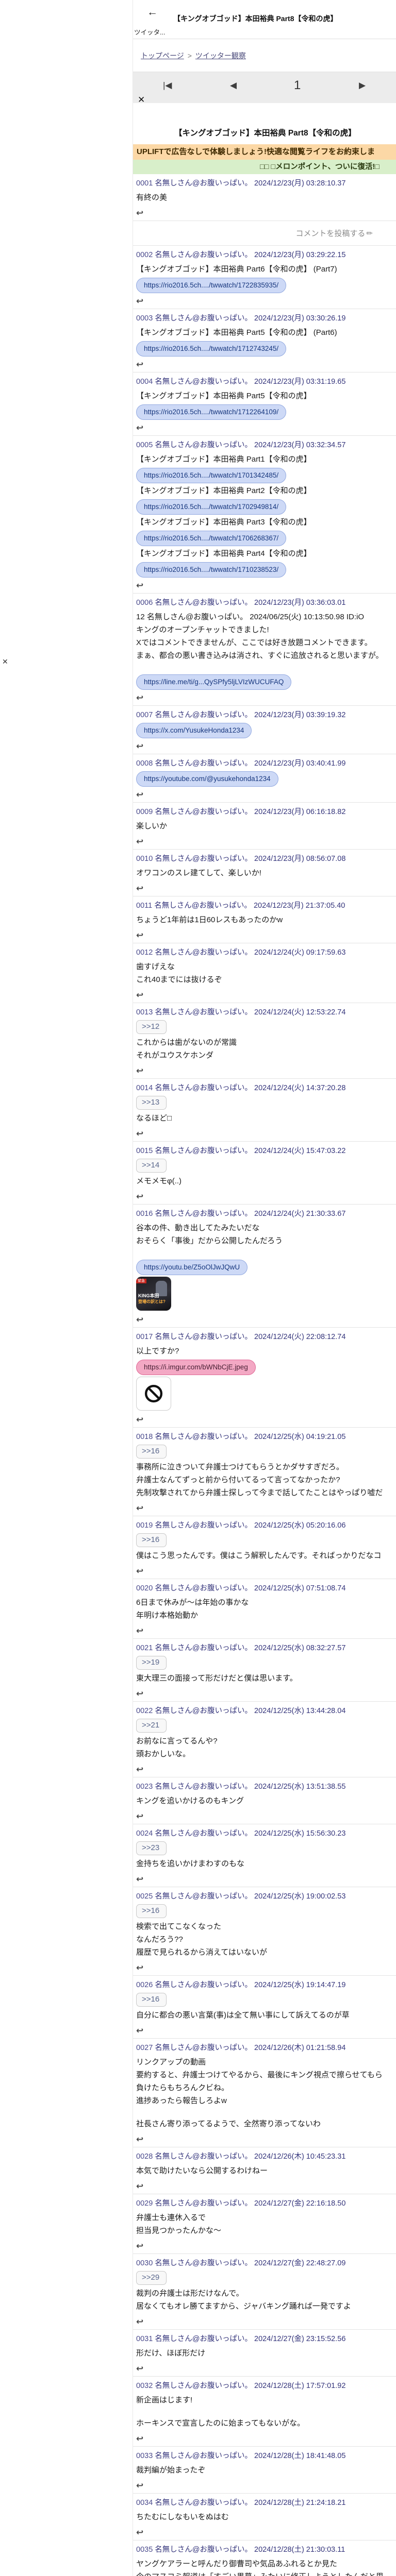 The image size is (396, 2576). I want to click on prev-page-icon: ◀, so click(233, 85).